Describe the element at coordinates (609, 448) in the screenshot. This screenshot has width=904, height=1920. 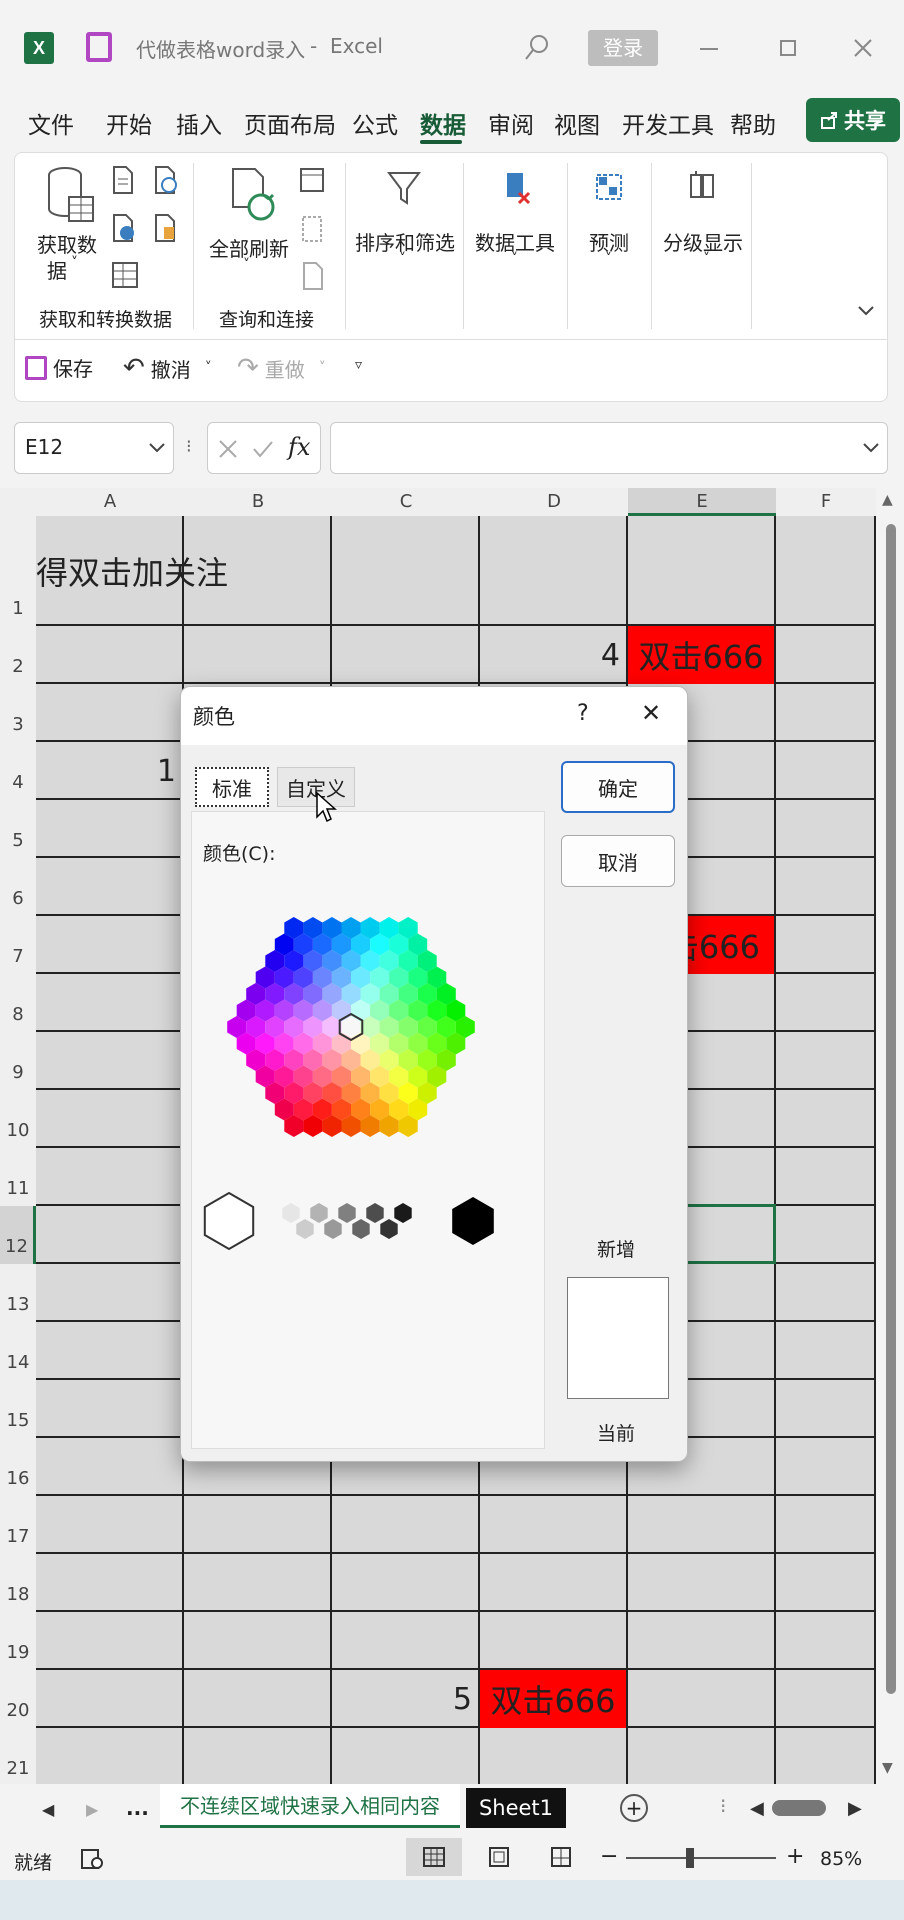
I see `formula-input` at that location.